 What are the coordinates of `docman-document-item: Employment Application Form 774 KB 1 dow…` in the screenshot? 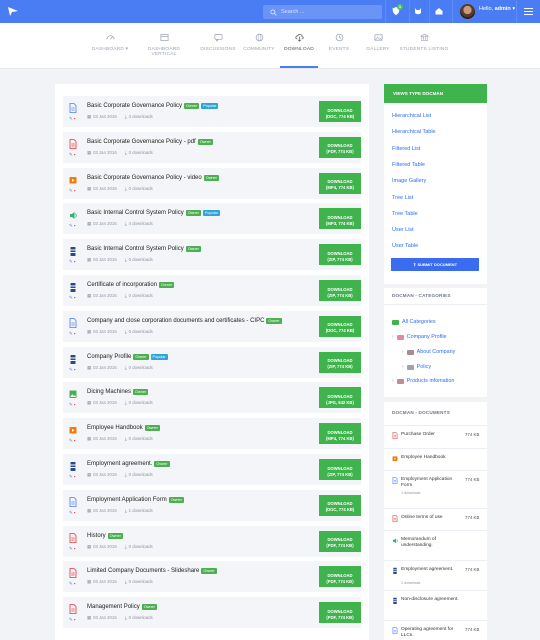 It's located at (435, 482).